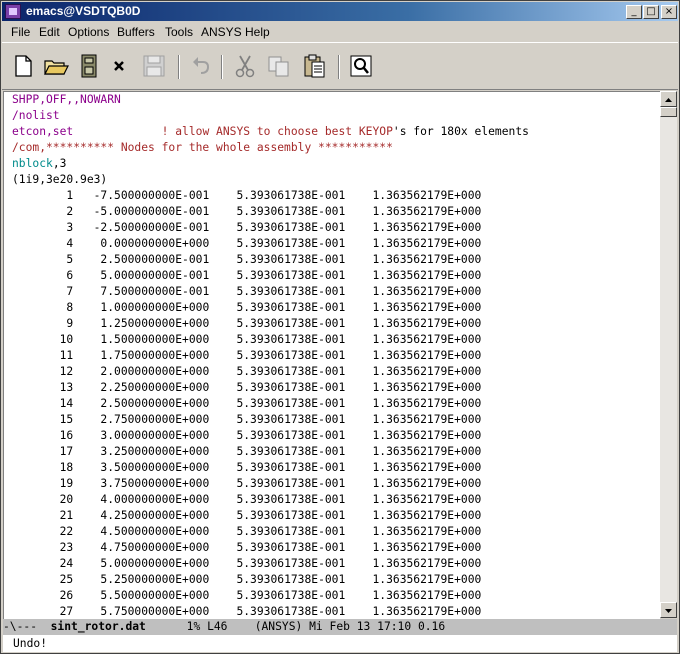 This screenshot has width=680, height=654. What do you see at coordinates (336, 164) in the screenshot?
I see `code-line: nblock,3` at bounding box center [336, 164].